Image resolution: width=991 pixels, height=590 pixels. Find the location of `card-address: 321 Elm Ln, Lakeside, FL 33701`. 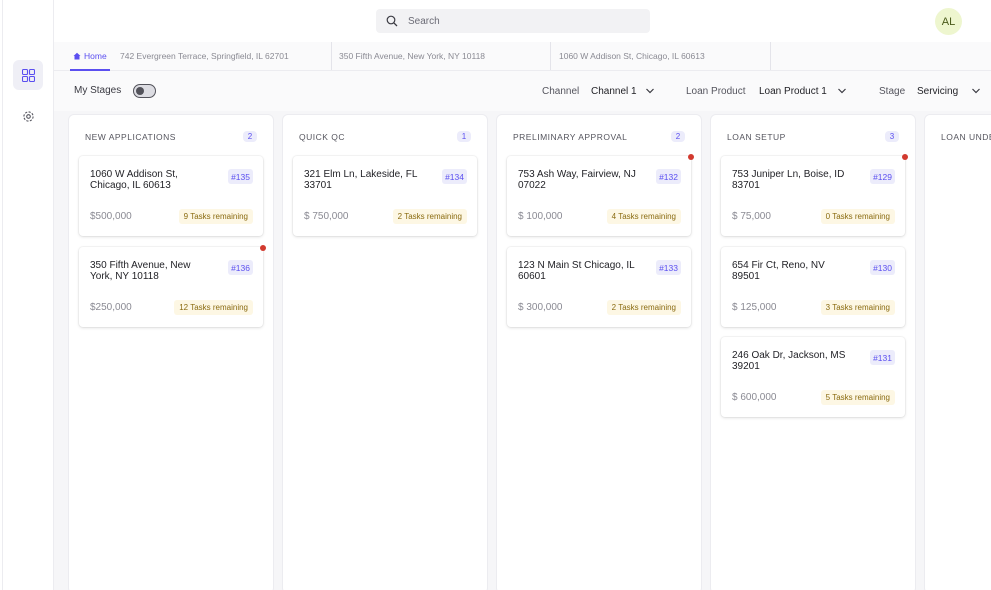

card-address: 321 Elm Ln, Lakeside, FL 33701 is located at coordinates (361, 180).